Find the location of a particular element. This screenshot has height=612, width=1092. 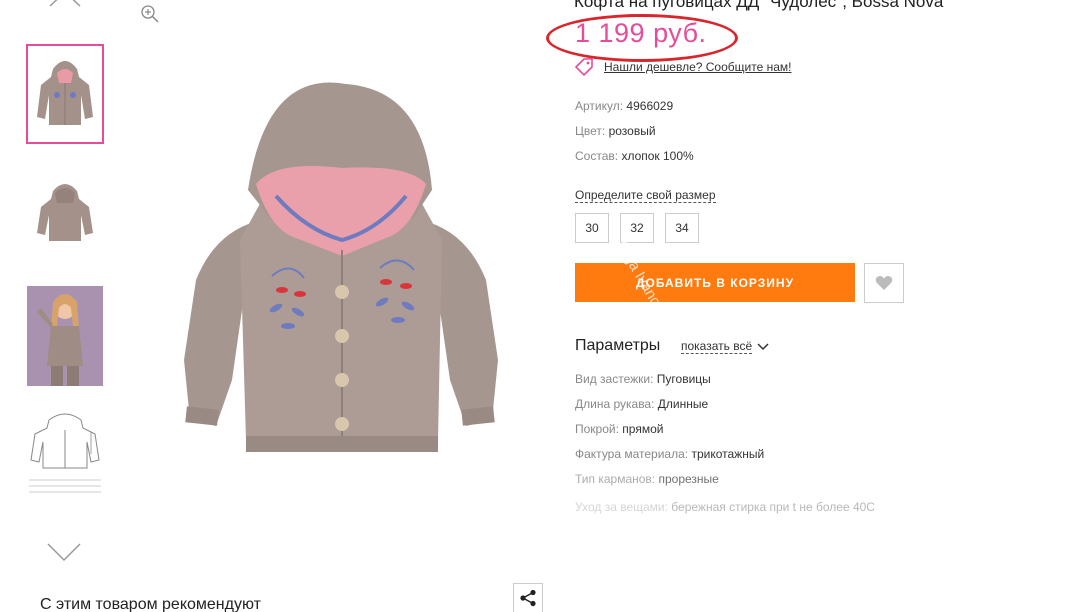

size-selector: 30 32 34 is located at coordinates (642, 228).